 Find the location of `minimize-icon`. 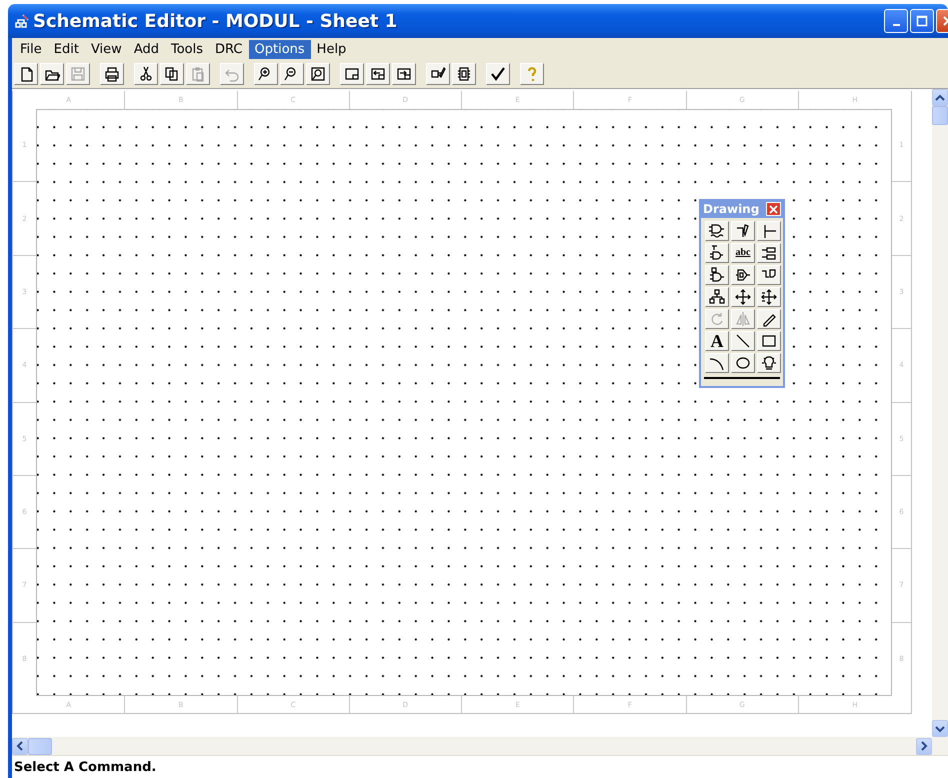

minimize-icon is located at coordinates (896, 25).